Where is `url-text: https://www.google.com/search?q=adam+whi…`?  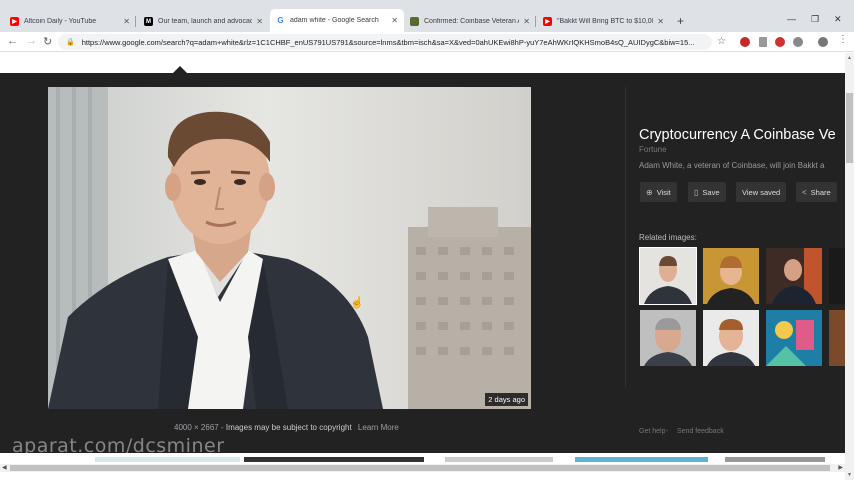 url-text: https://www.google.com/search?q=adam+whi… is located at coordinates (388, 42).